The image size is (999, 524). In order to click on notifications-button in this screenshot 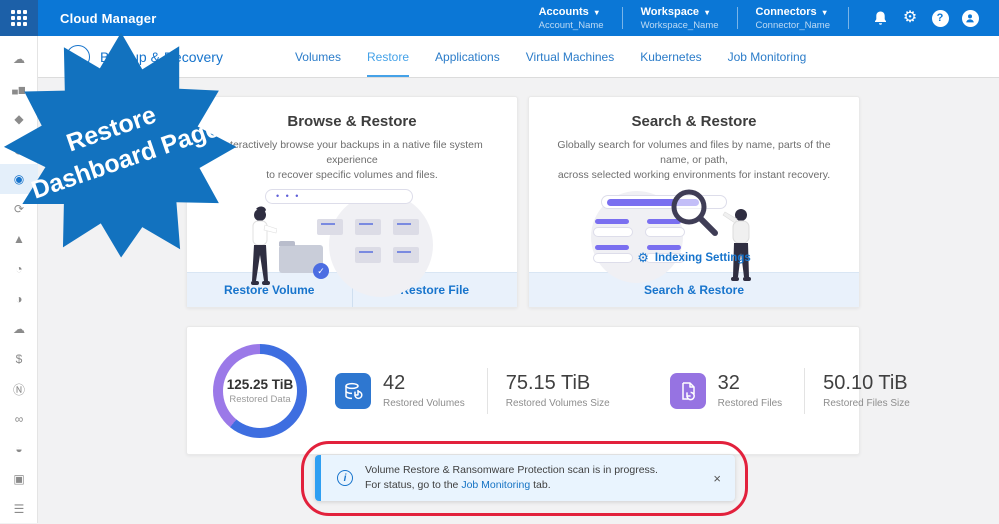, I will do `click(880, 18)`.